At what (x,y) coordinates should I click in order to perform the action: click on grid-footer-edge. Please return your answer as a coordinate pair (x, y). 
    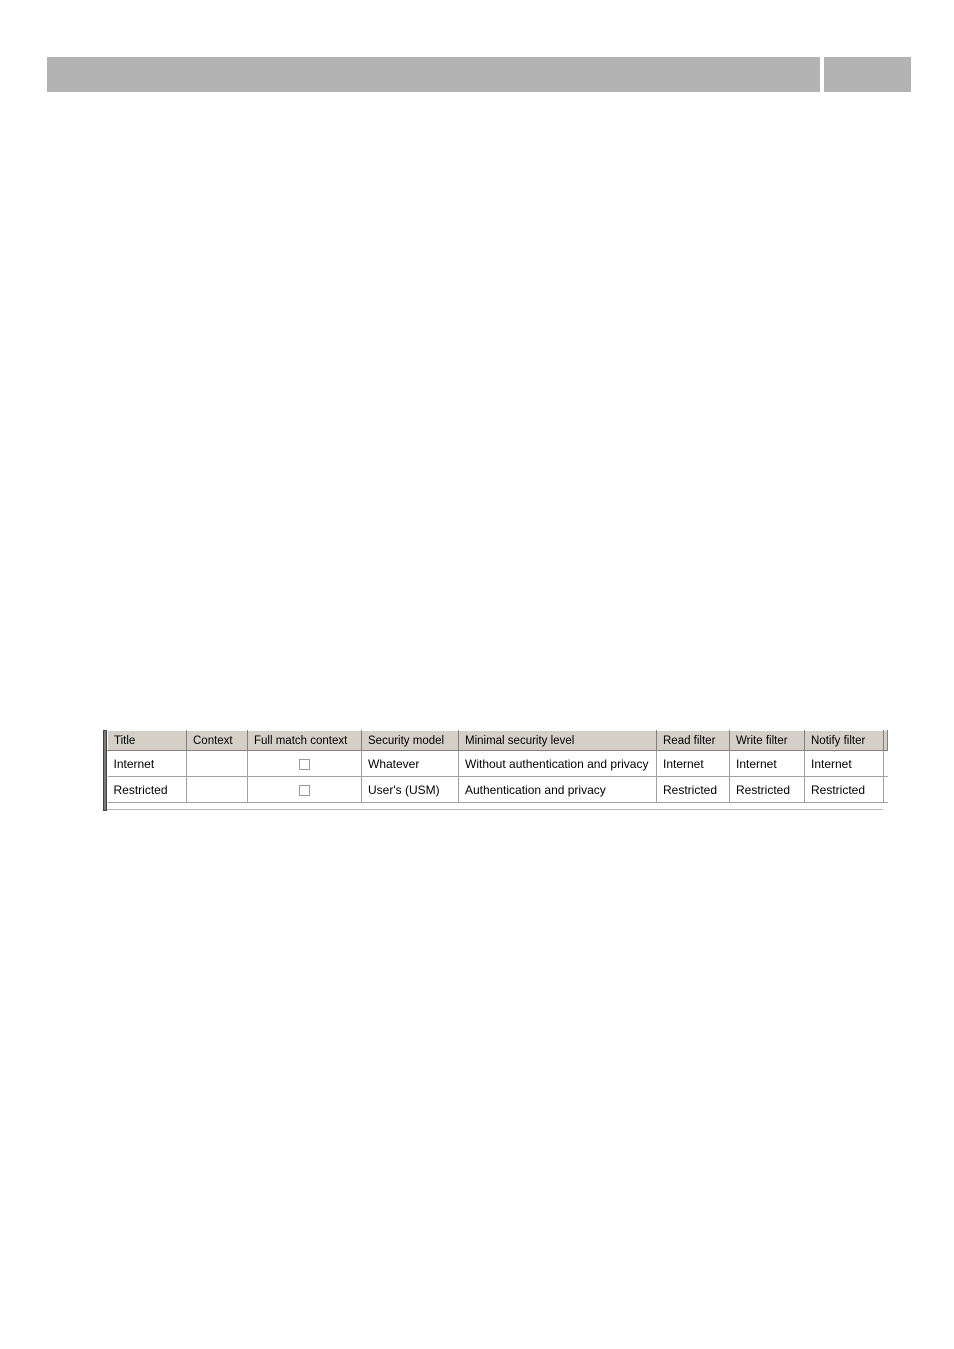
    Looking at the image, I should click on (495, 807).